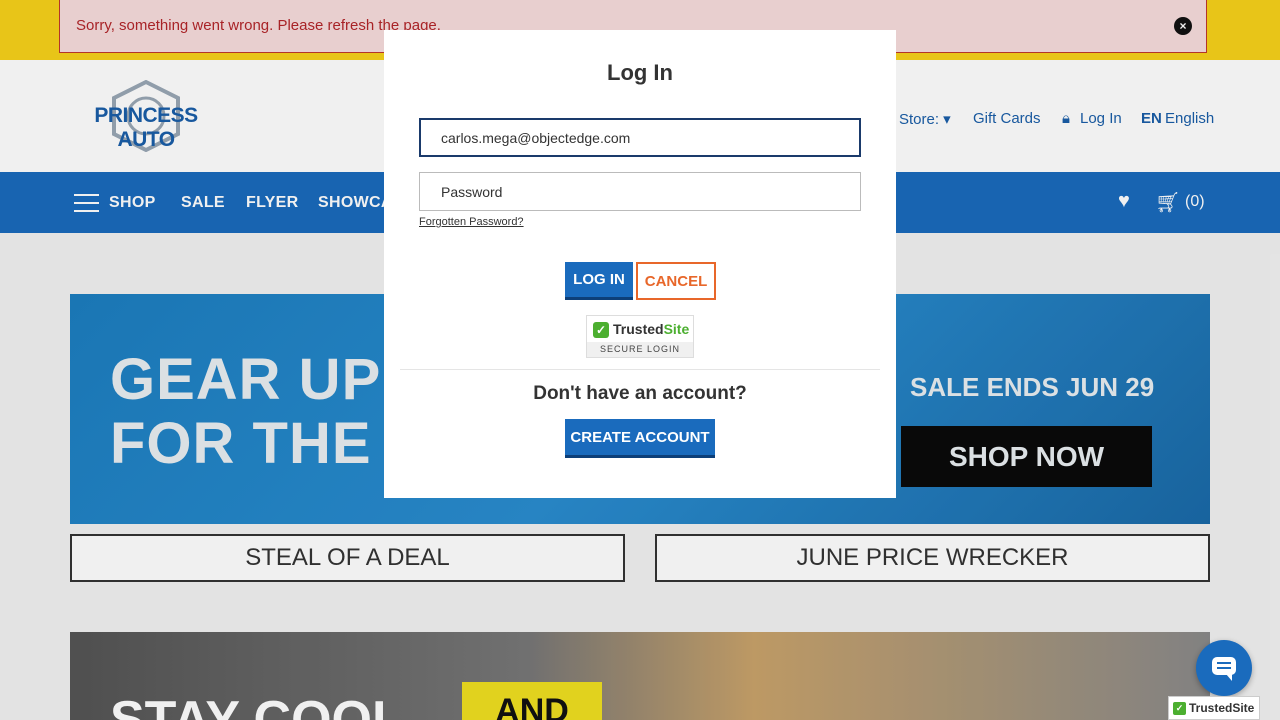  Describe the element at coordinates (471, 222) in the screenshot. I see `forgot-password-link: Forgotten Password?` at that location.